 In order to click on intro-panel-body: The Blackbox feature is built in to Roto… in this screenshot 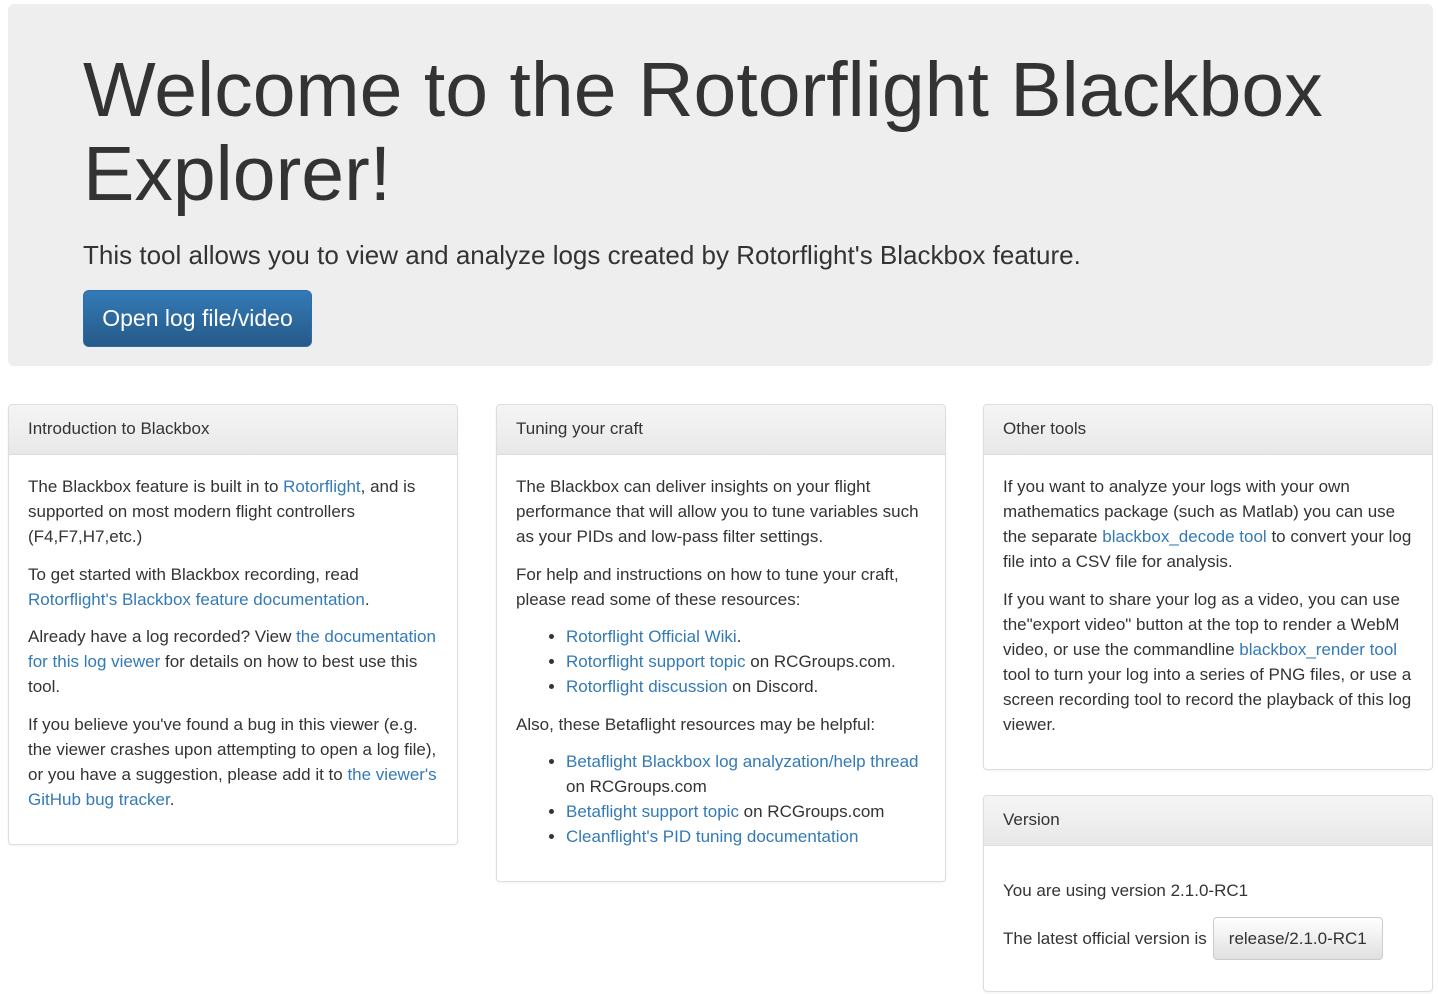, I will do `click(233, 644)`.